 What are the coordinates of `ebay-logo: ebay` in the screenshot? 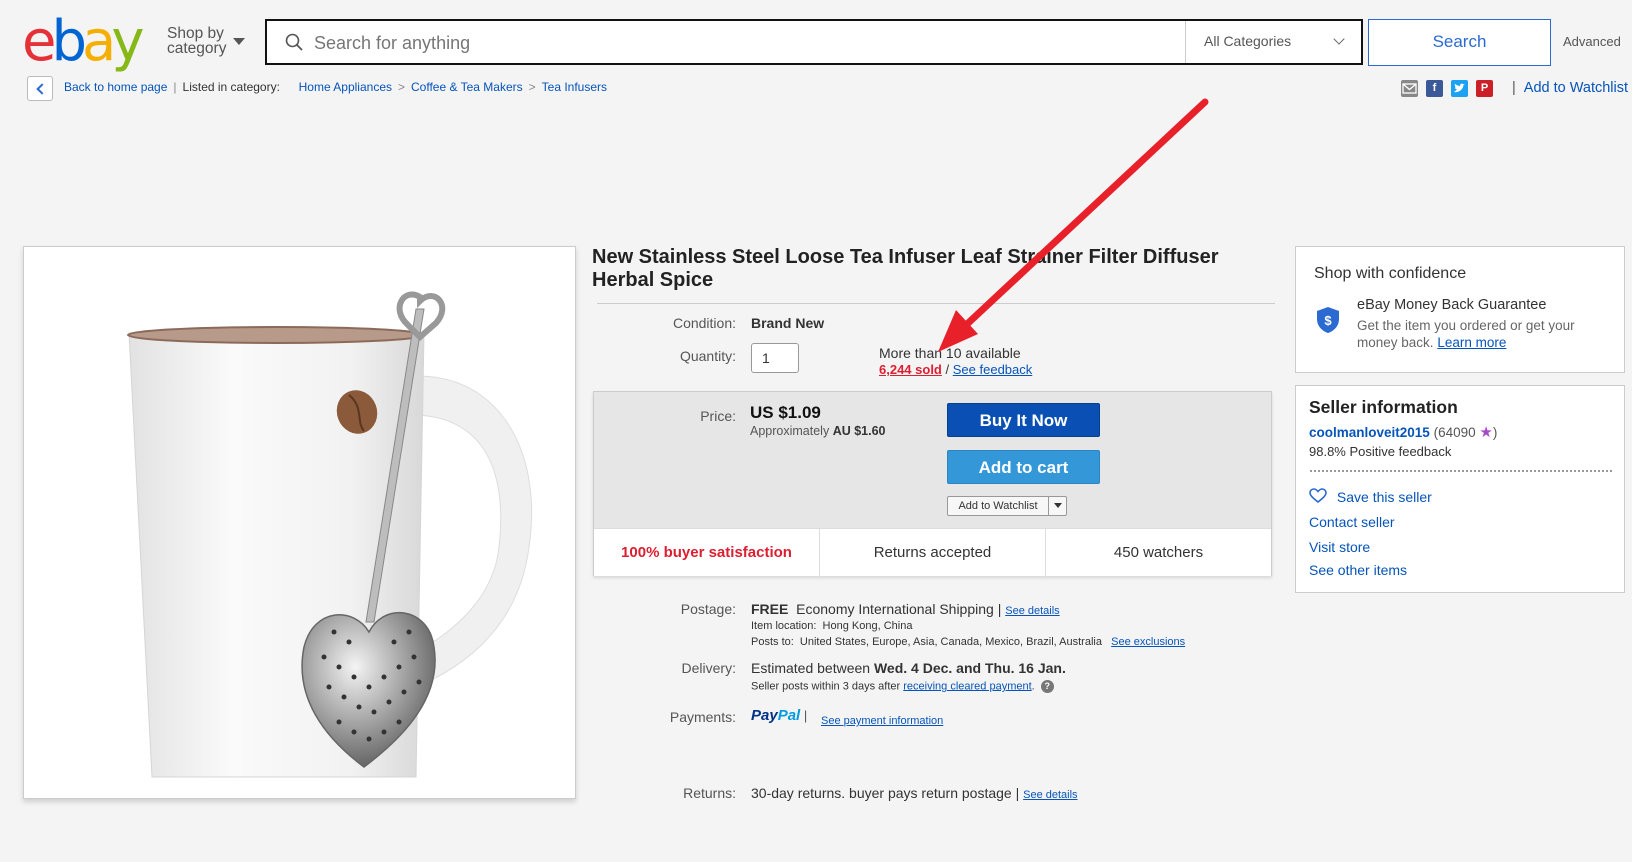 It's located at (87, 42).